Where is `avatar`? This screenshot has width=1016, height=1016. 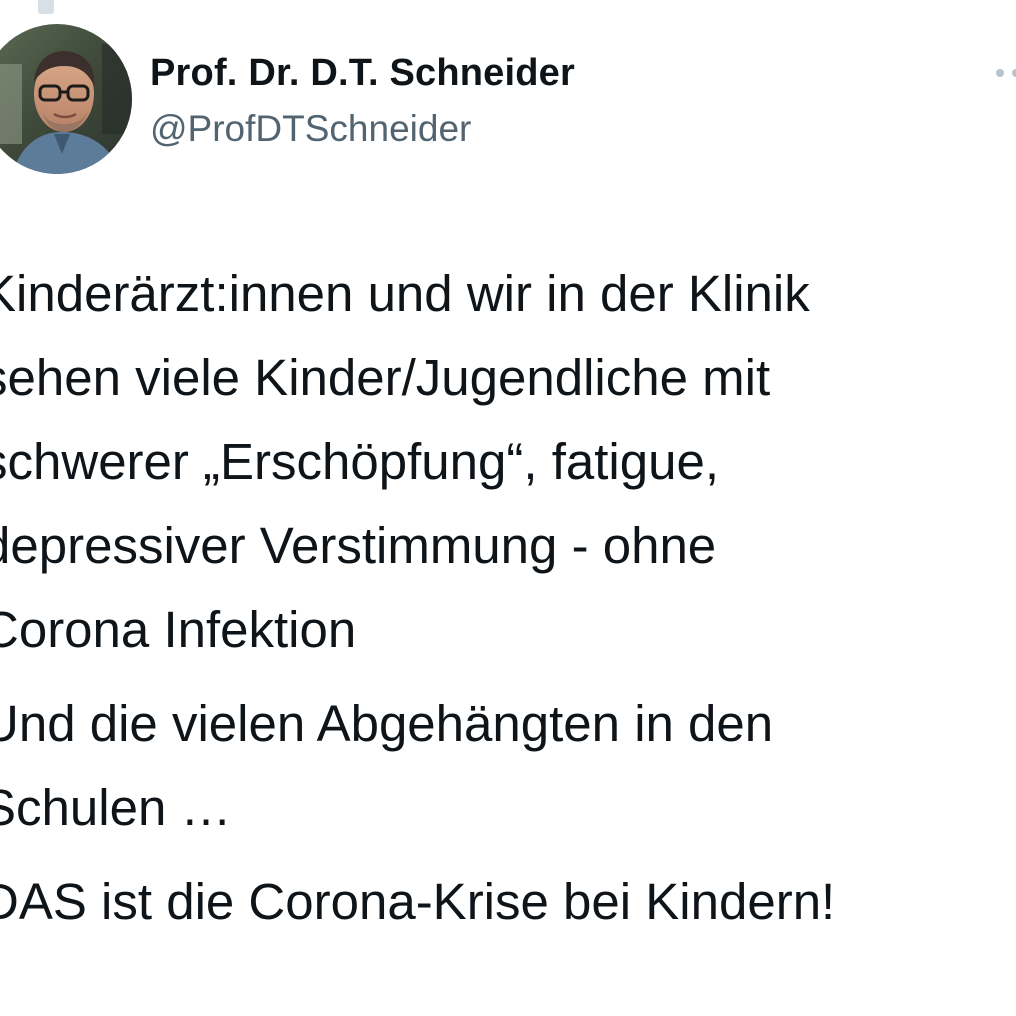 avatar is located at coordinates (66, 99).